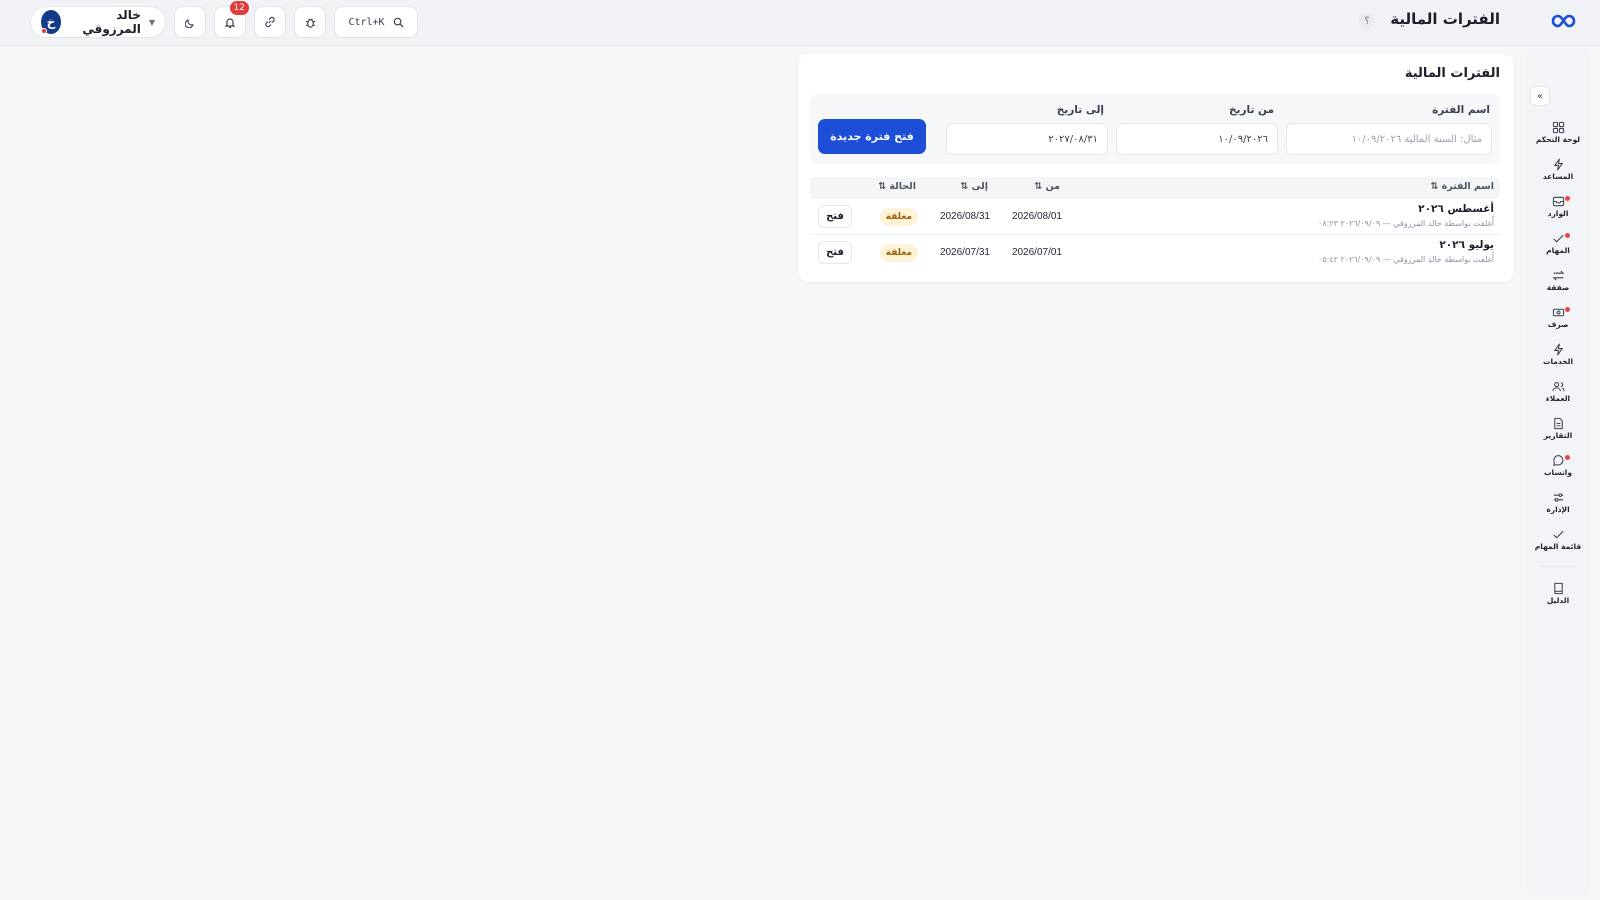 This screenshot has width=1600, height=900. What do you see at coordinates (897, 186) in the screenshot?
I see `column-header-status: الحالة ⇅` at bounding box center [897, 186].